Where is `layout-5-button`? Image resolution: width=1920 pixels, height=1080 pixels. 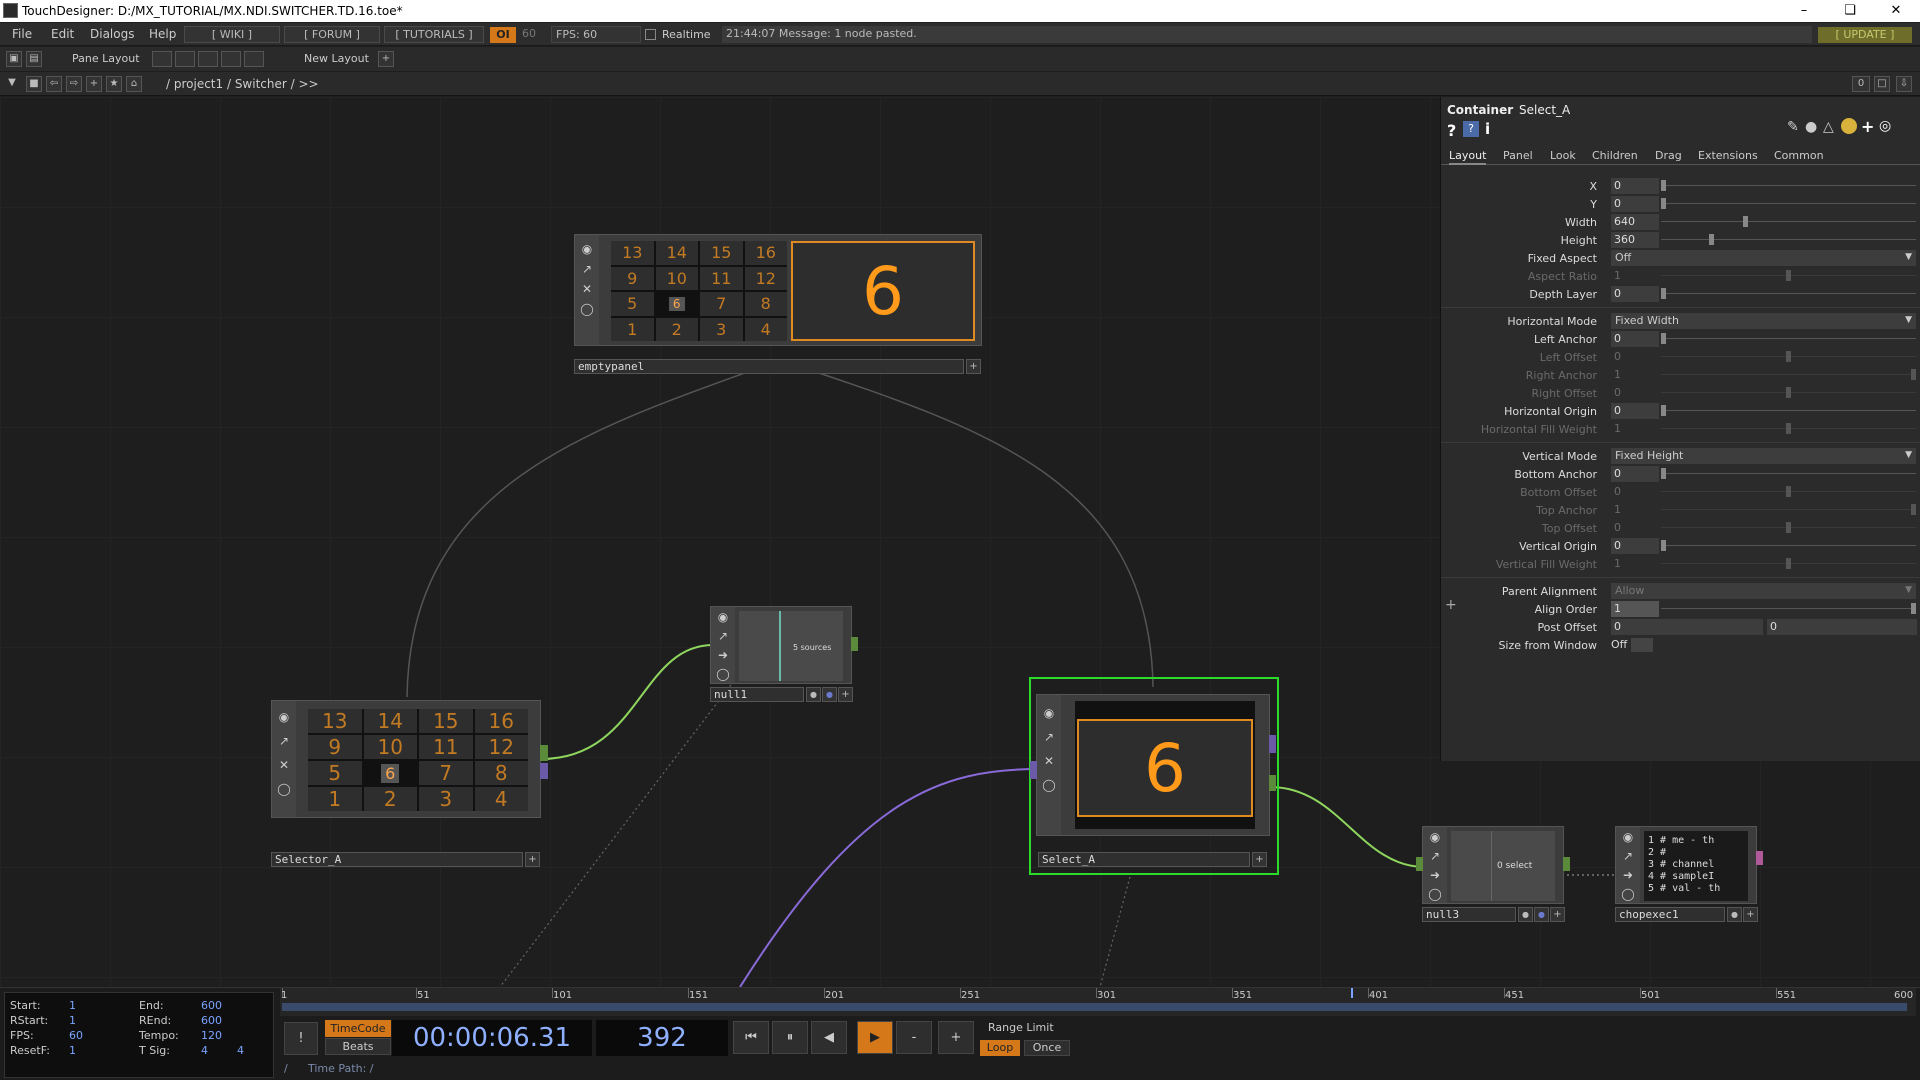 layout-5-button is located at coordinates (254, 59).